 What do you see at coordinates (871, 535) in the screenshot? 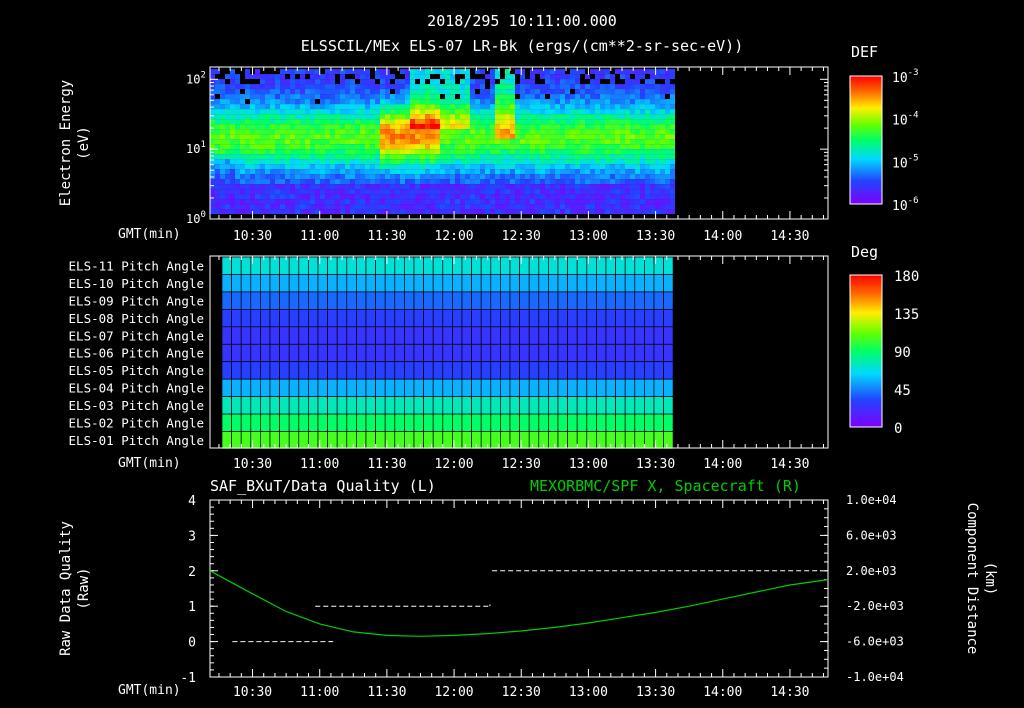
I see `distance-tick-label: 6.0e+03` at bounding box center [871, 535].